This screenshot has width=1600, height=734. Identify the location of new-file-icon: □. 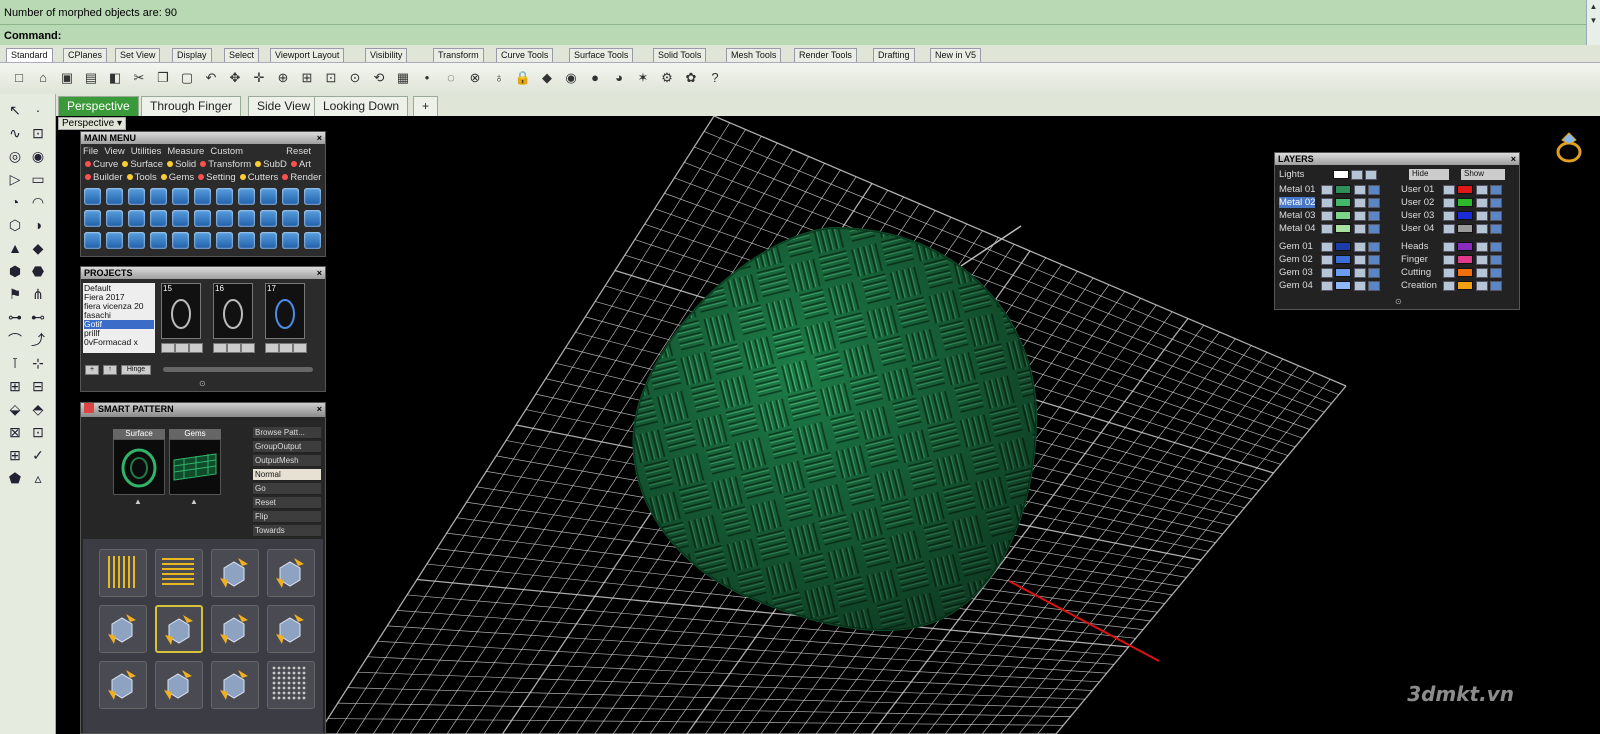
(19, 78).